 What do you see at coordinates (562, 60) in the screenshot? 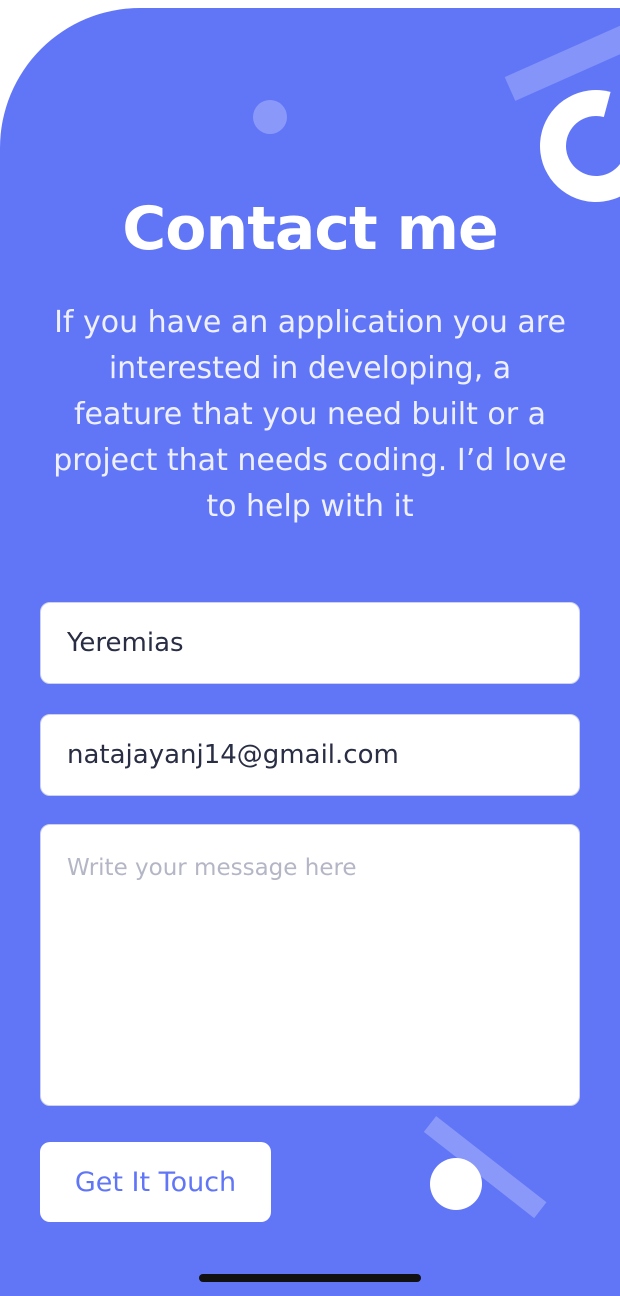
I see `decorative-bar` at bounding box center [562, 60].